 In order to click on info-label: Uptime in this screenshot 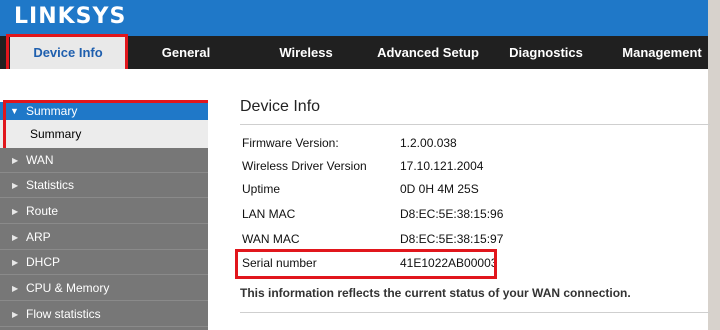, I will do `click(261, 189)`.